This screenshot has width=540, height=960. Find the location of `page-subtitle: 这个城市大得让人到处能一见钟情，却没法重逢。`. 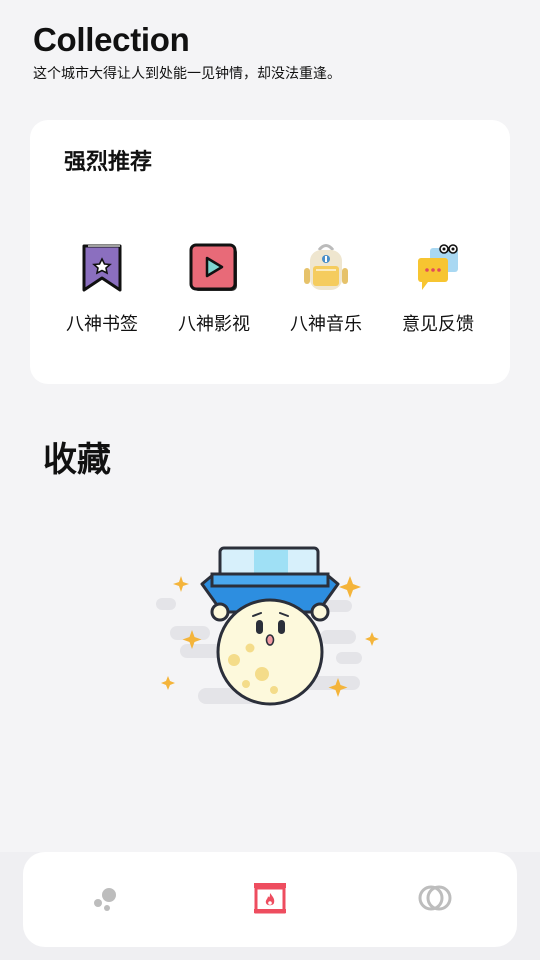

page-subtitle: 这个城市大得让人到处能一见钟情，却没法重逢。 is located at coordinates (187, 74).